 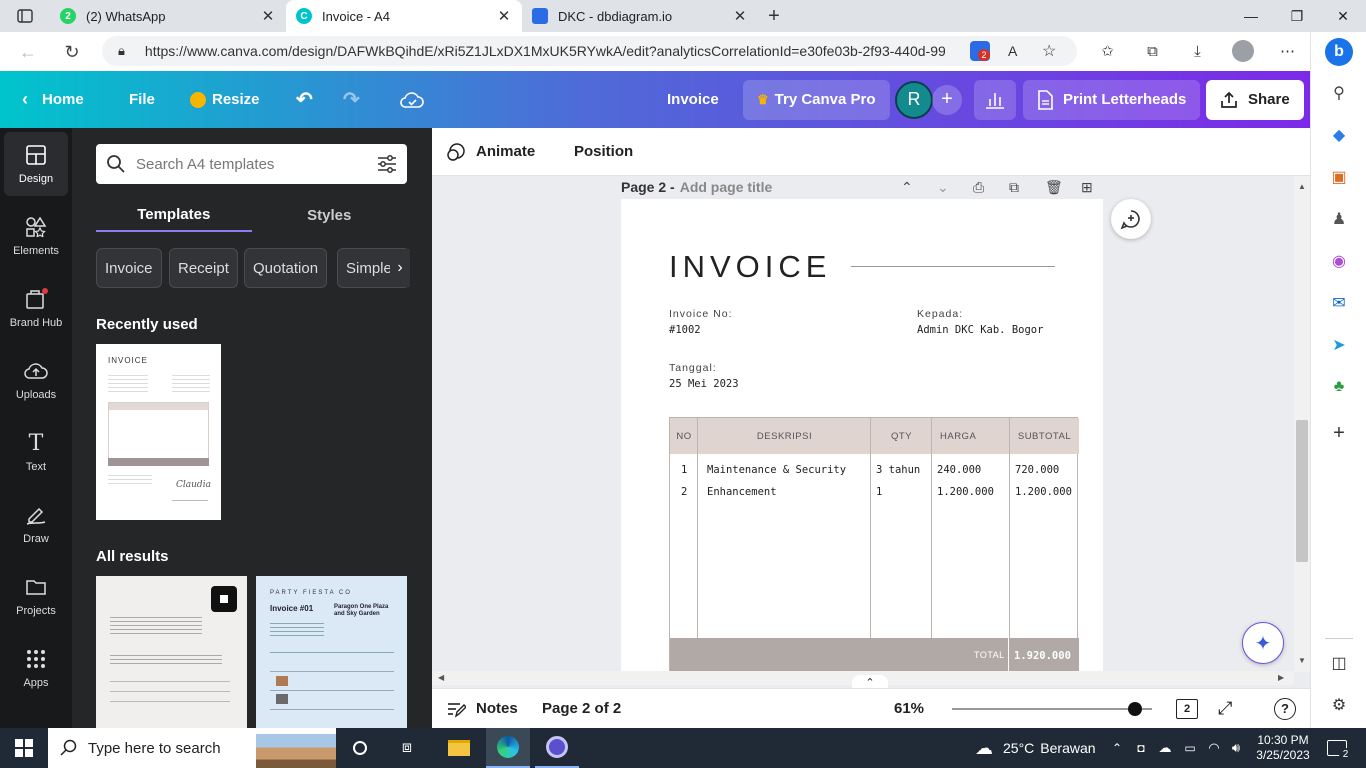 I want to click on show-hidden-icons: ⌃, so click(x=1117, y=748).